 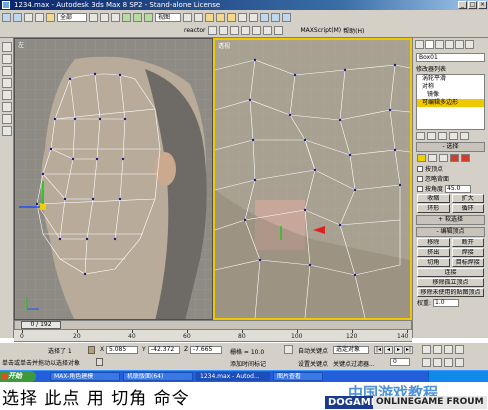 I want to click on remove-unused-map-button: 移除未使用的贴图顶点, so click(x=450, y=292).